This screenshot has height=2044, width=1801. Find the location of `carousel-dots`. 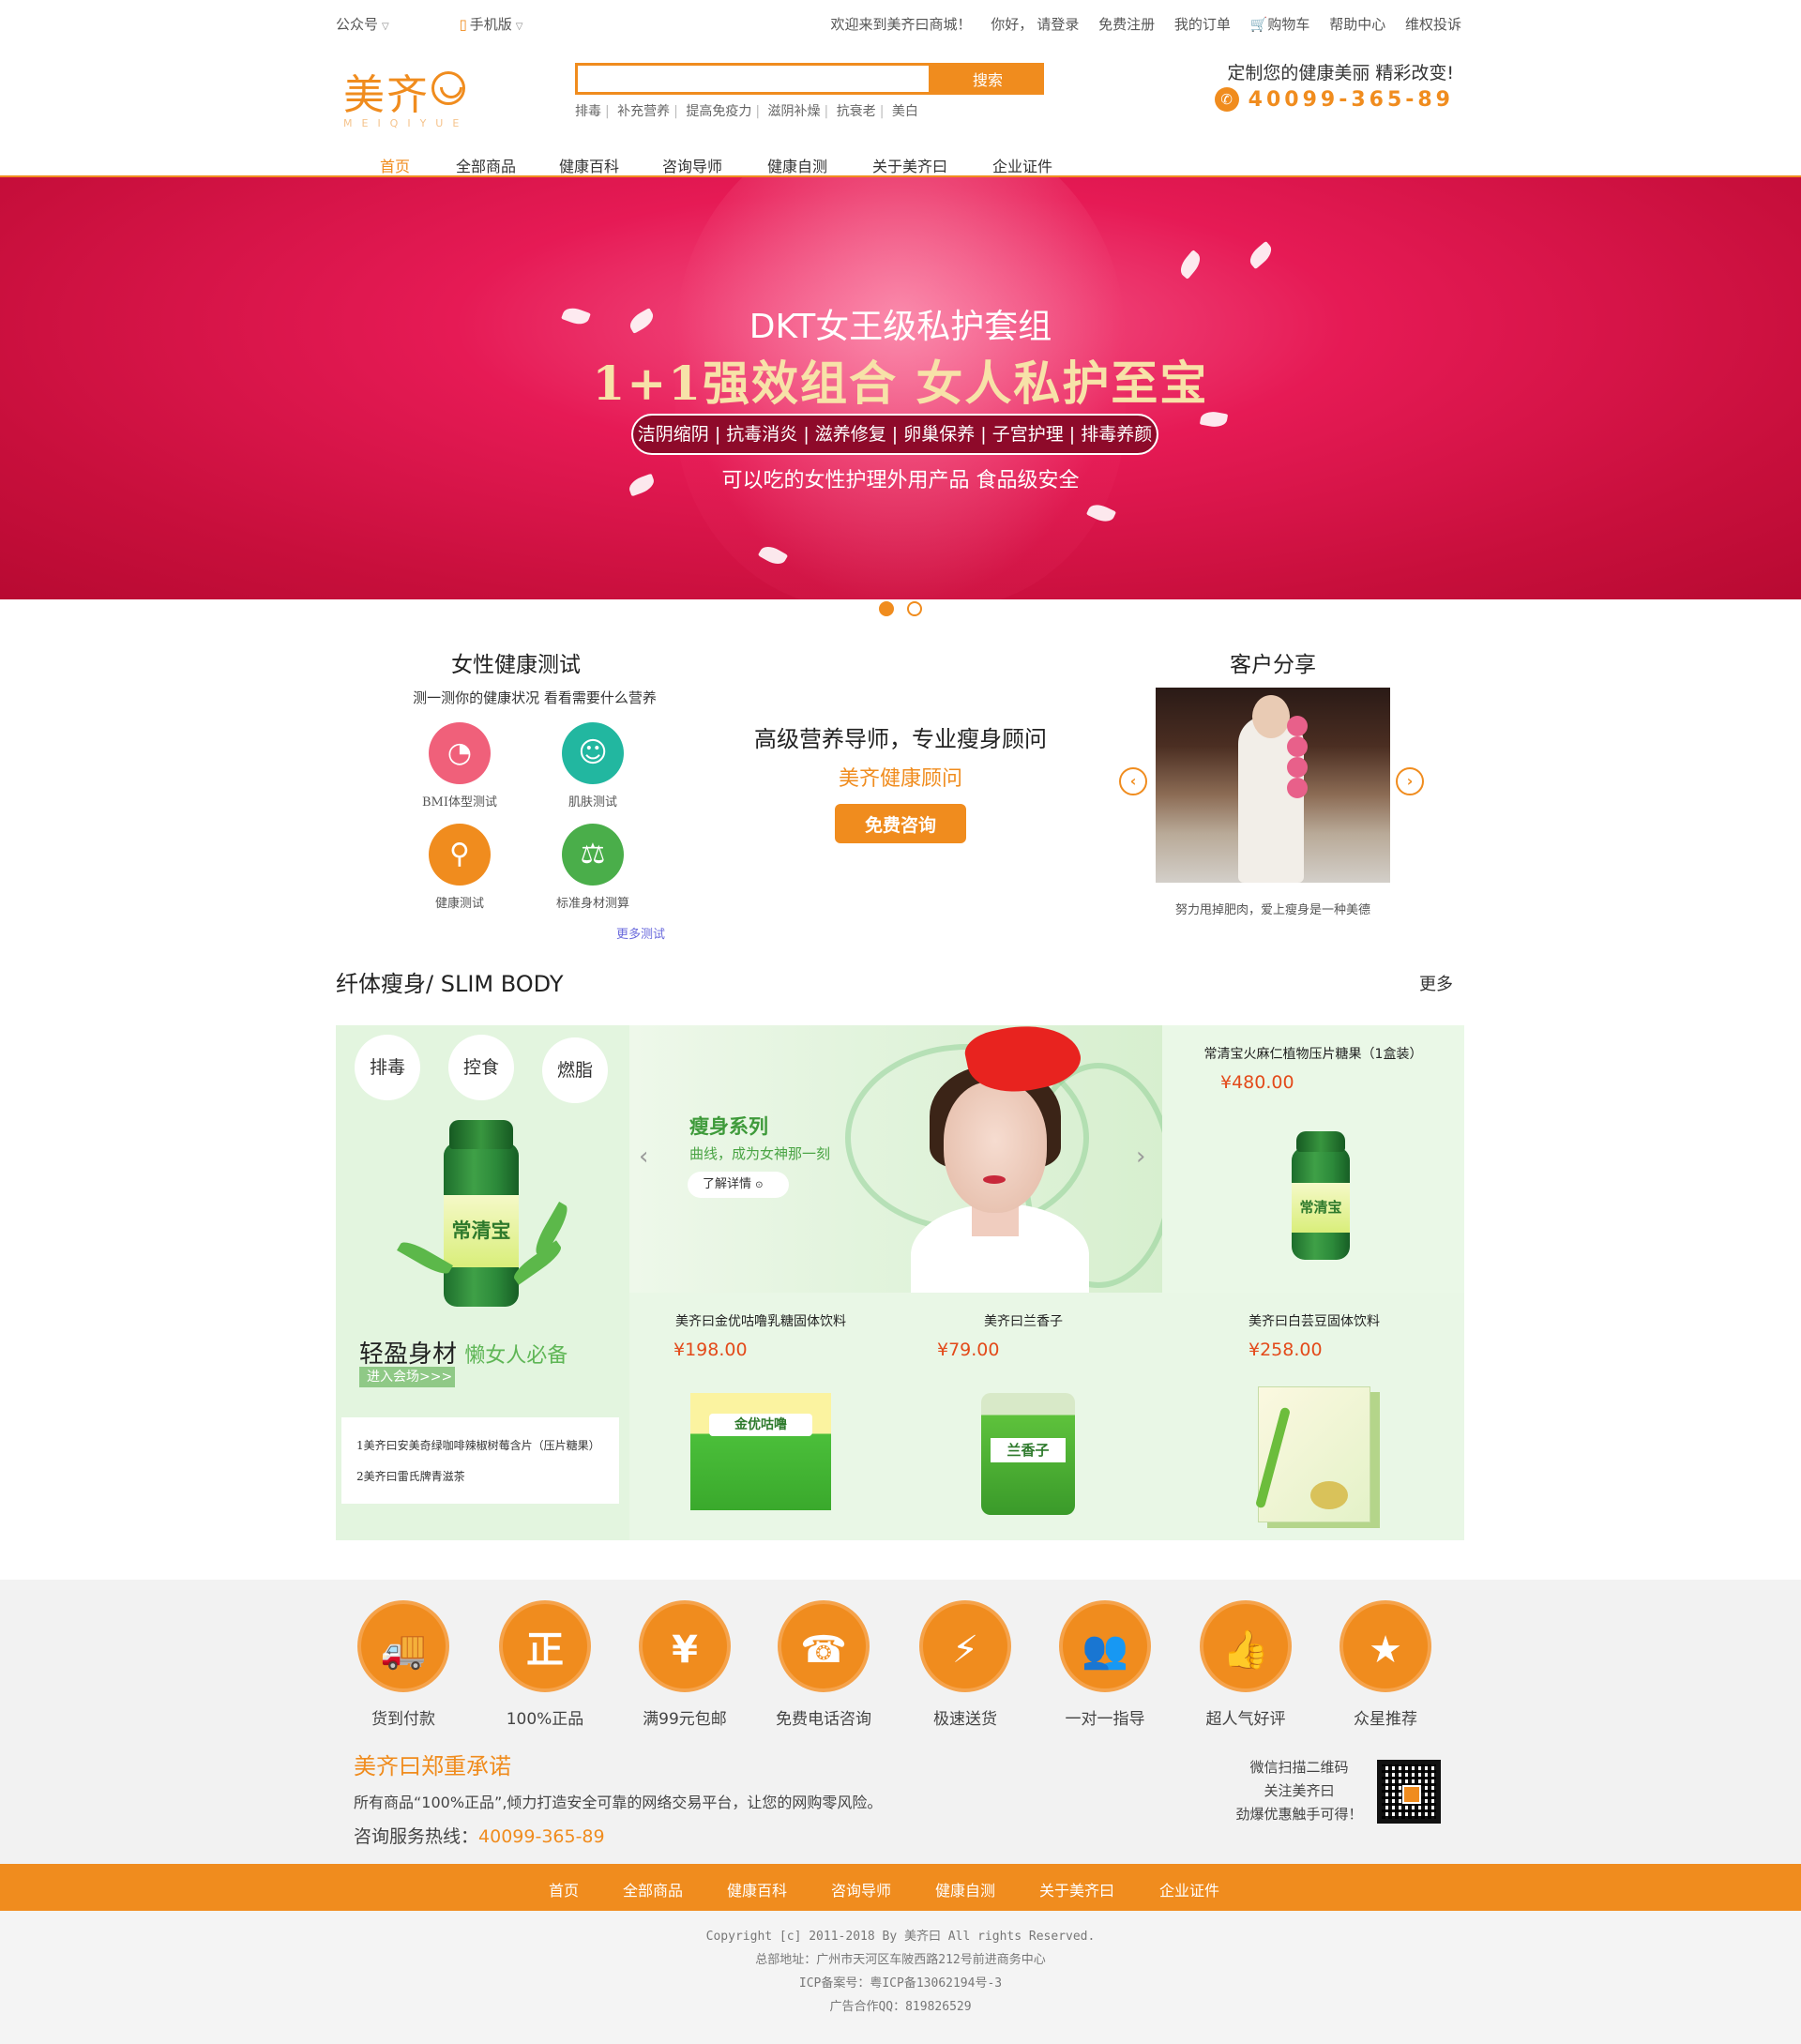

carousel-dots is located at coordinates (900, 610).